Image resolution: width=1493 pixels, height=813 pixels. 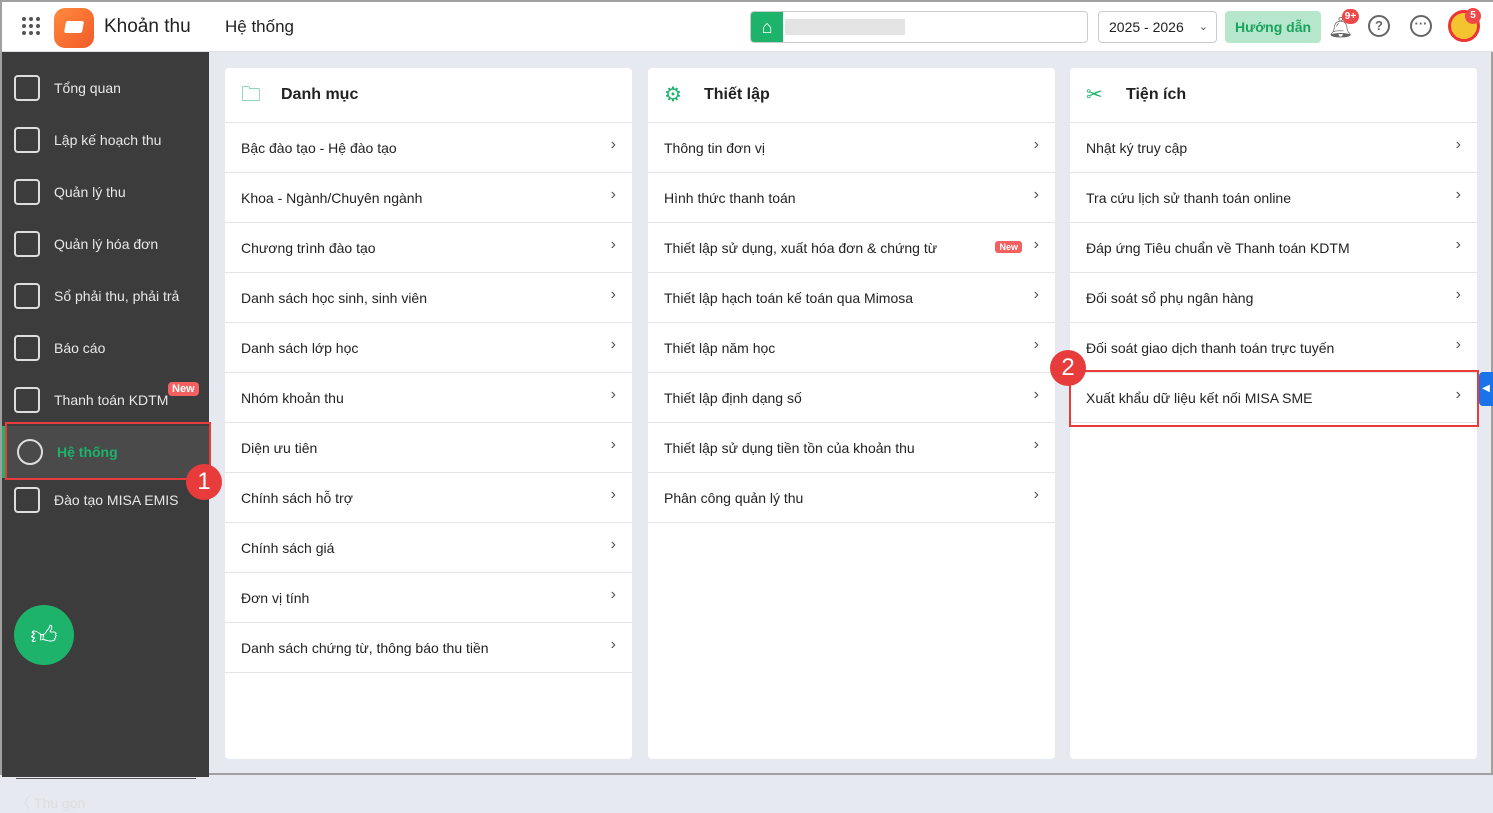 What do you see at coordinates (44, 635) in the screenshot?
I see `rating-thumbs-up-icon: 👍︎` at bounding box center [44, 635].